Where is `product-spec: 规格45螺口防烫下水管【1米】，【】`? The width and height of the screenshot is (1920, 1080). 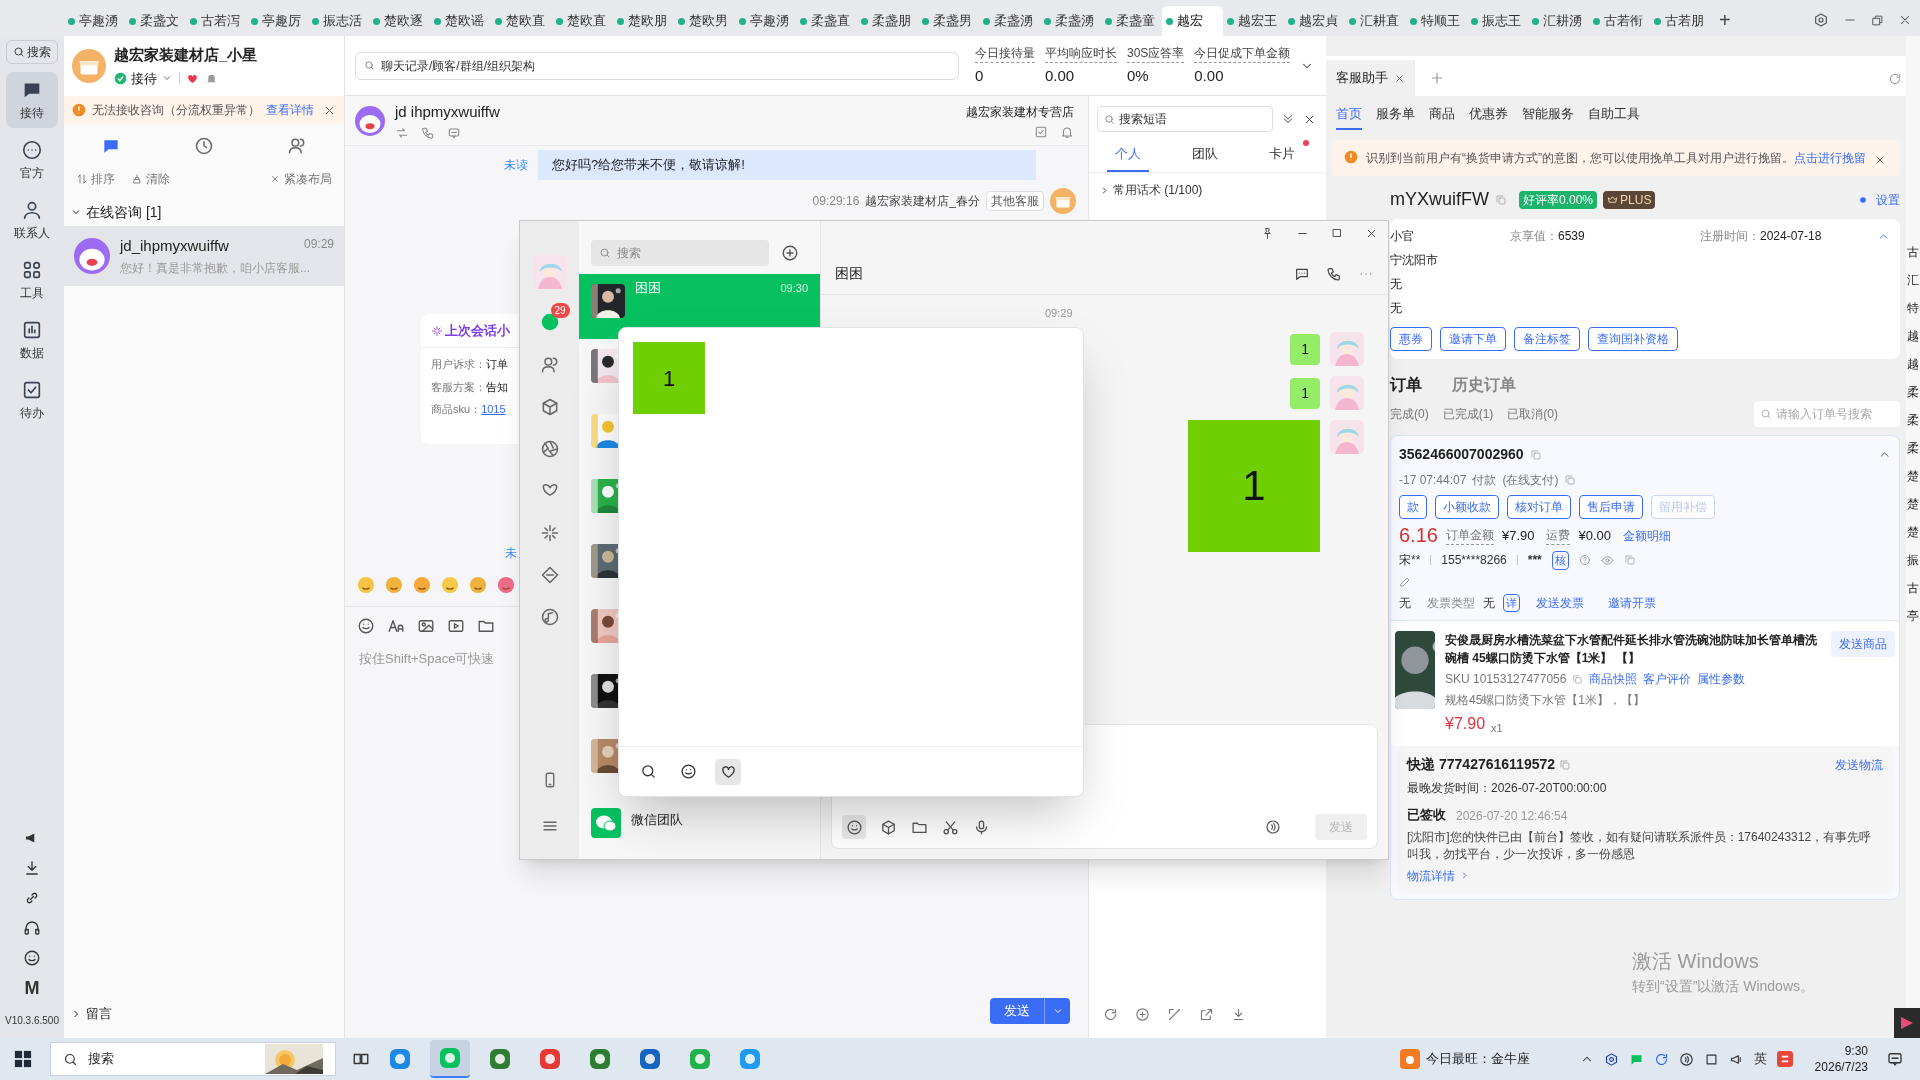
product-spec: 规格45螺口防烫下水管【1米】，【】 is located at coordinates (1546, 700).